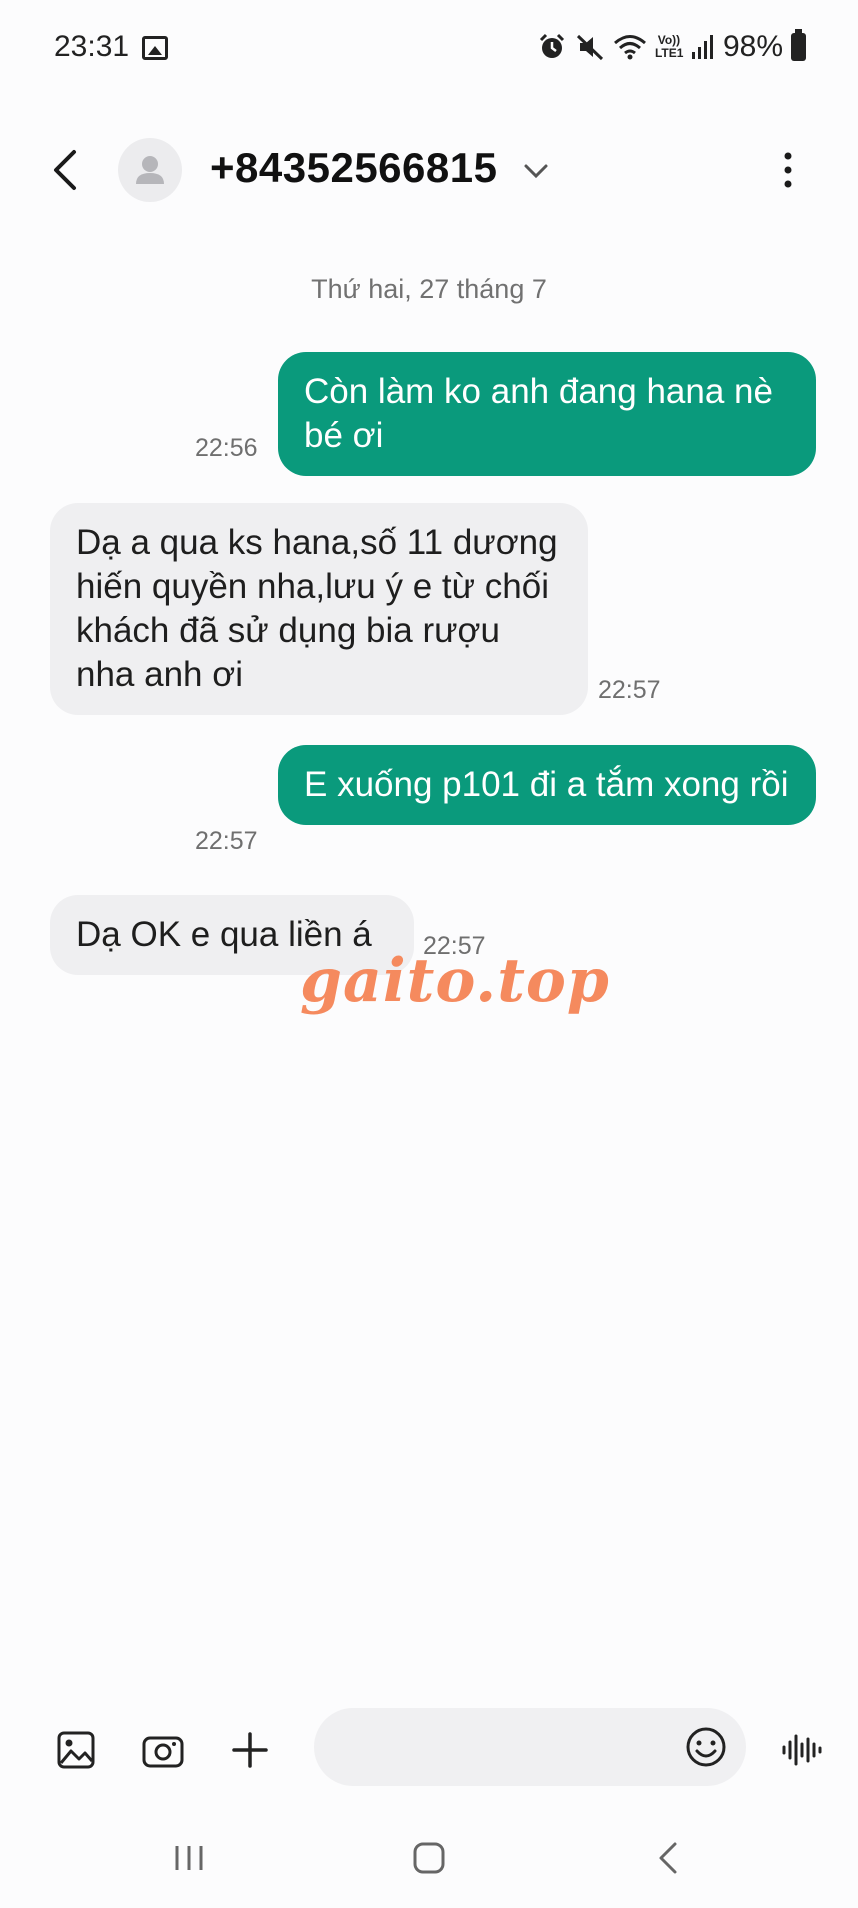  I want to click on outgoing-message: Còn làm ko anh đang hana nè bé ơi, so click(547, 414).